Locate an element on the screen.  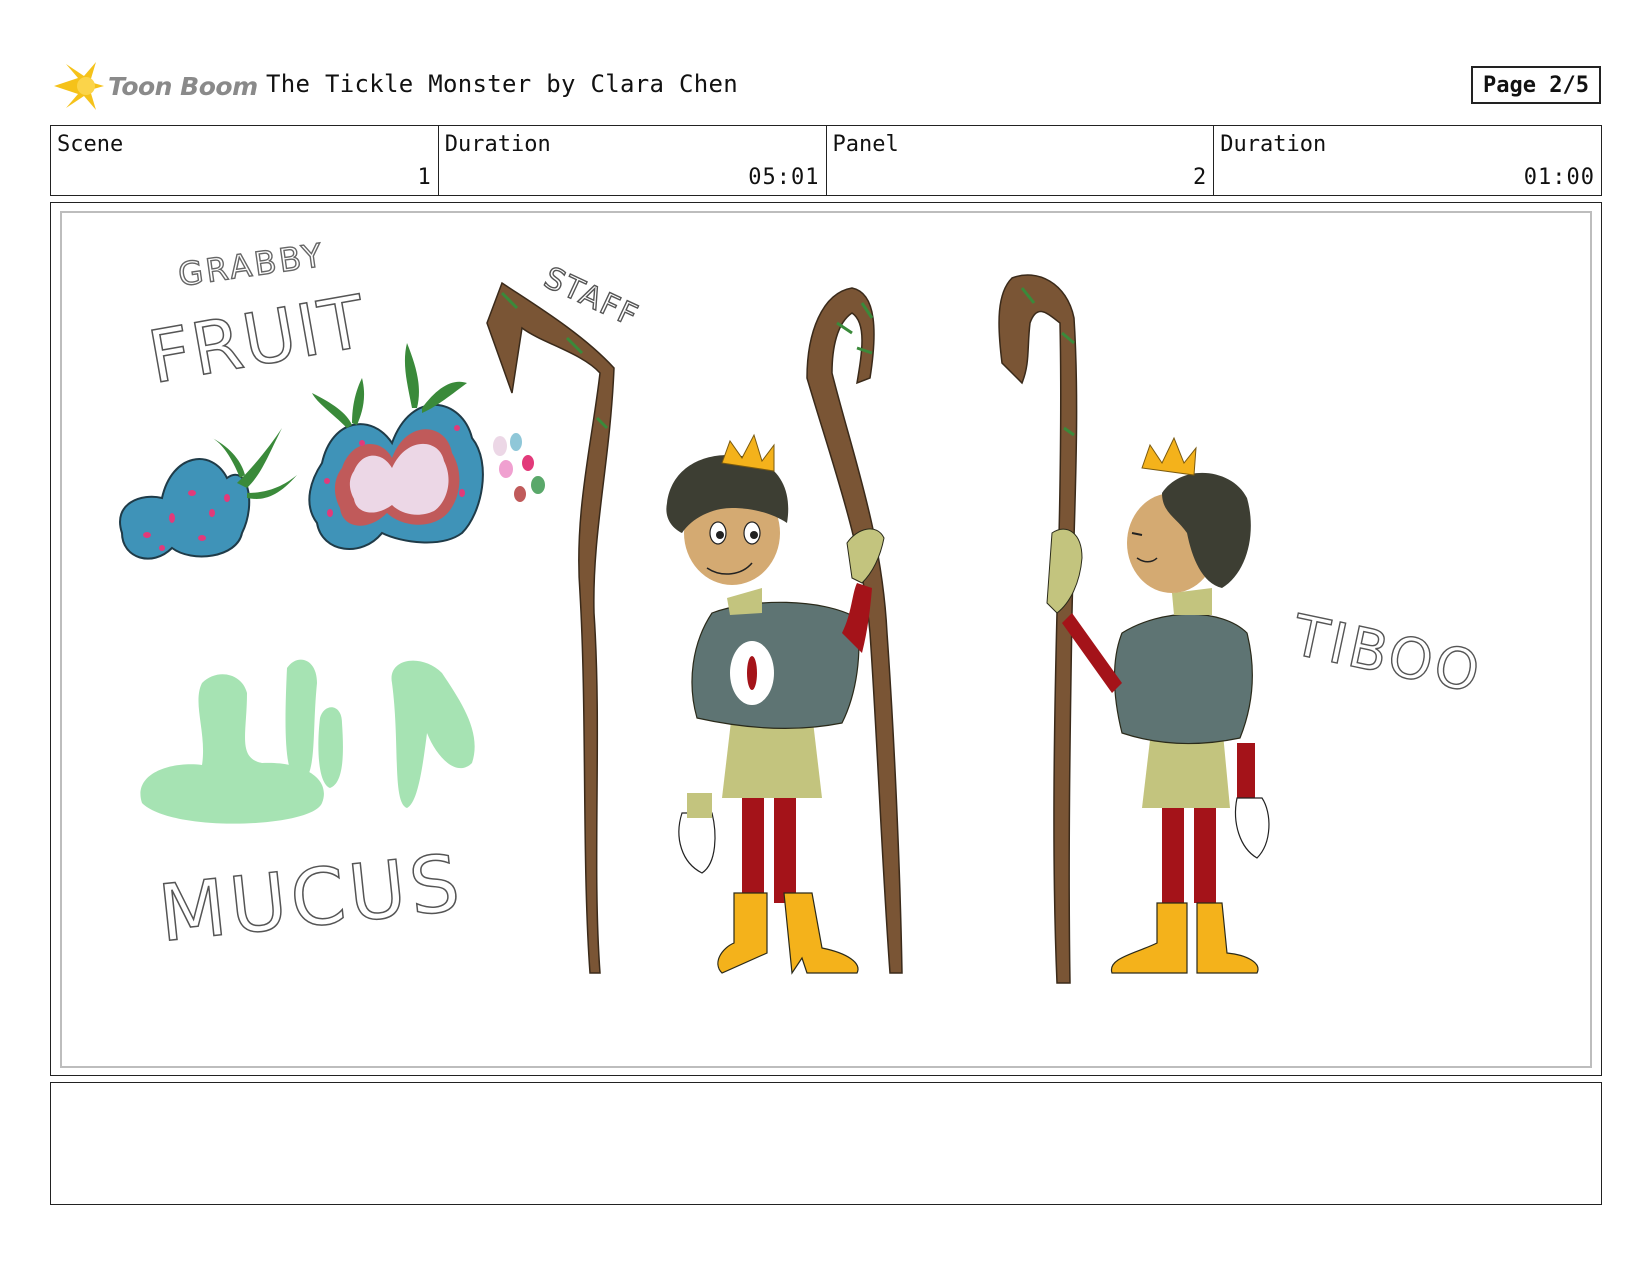
scene-duration-value: 05:01 is located at coordinates (784, 177).